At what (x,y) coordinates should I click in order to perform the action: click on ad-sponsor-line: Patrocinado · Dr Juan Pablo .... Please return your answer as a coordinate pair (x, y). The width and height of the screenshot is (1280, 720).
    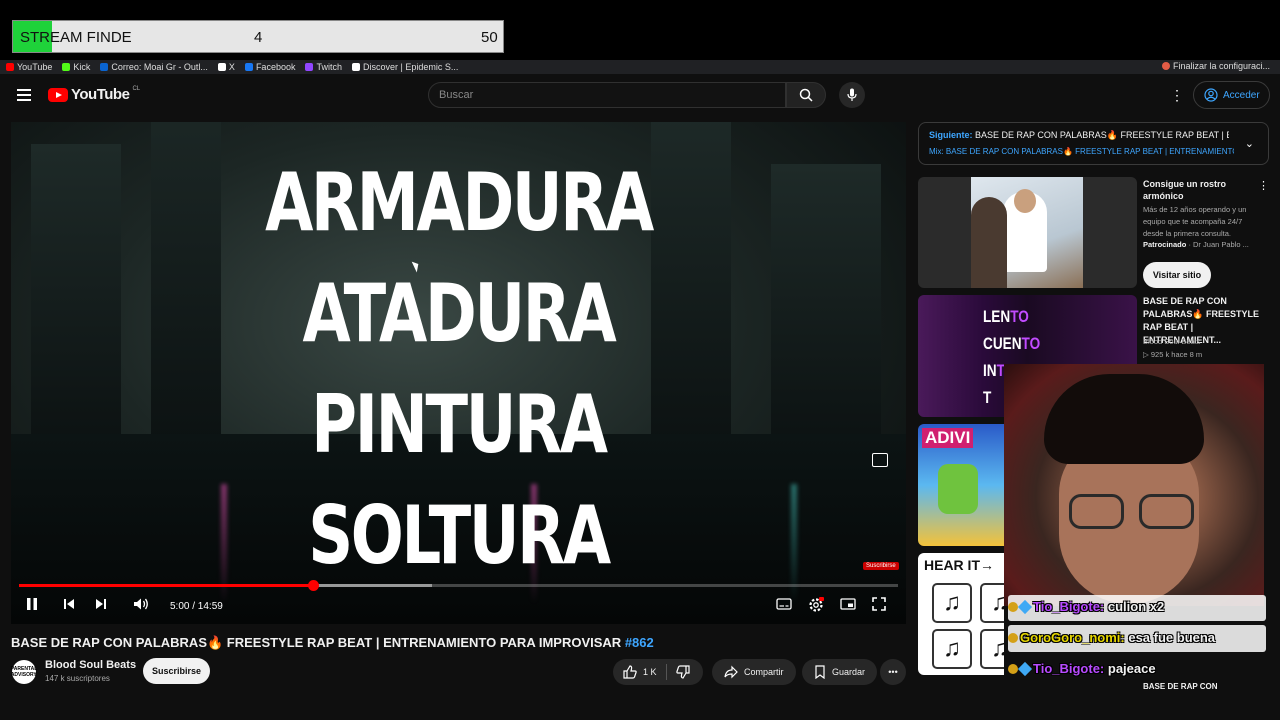
    Looking at the image, I should click on (1196, 244).